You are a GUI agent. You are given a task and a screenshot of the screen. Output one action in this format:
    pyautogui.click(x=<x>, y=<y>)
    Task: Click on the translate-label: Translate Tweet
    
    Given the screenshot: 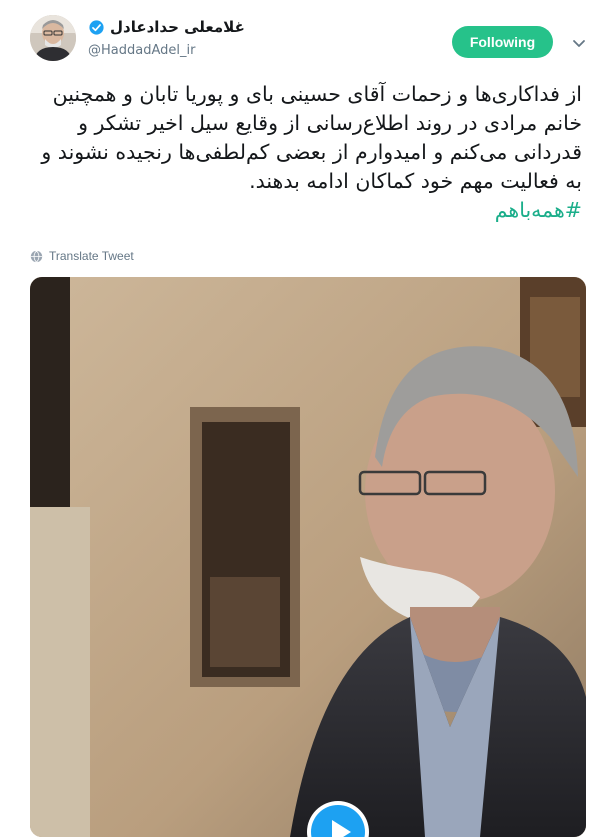 What is the action you would take?
    pyautogui.click(x=91, y=256)
    